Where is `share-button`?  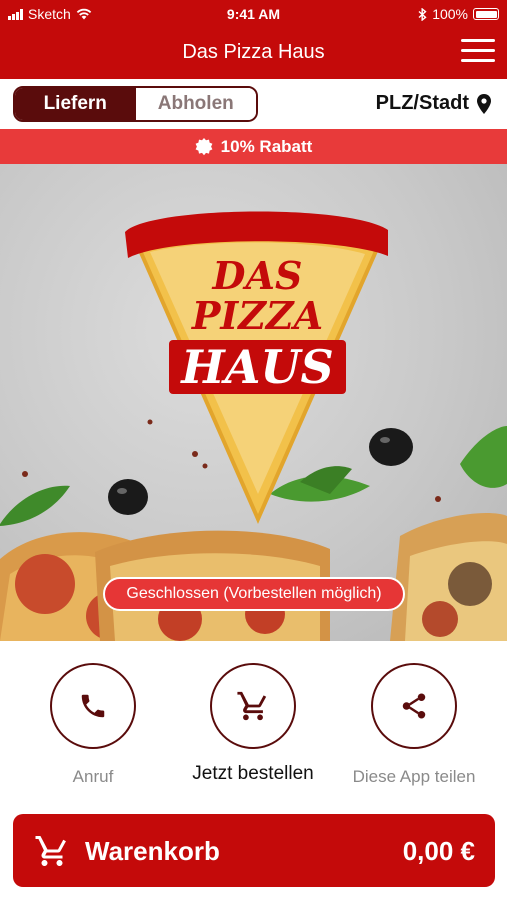
share-button is located at coordinates (414, 706).